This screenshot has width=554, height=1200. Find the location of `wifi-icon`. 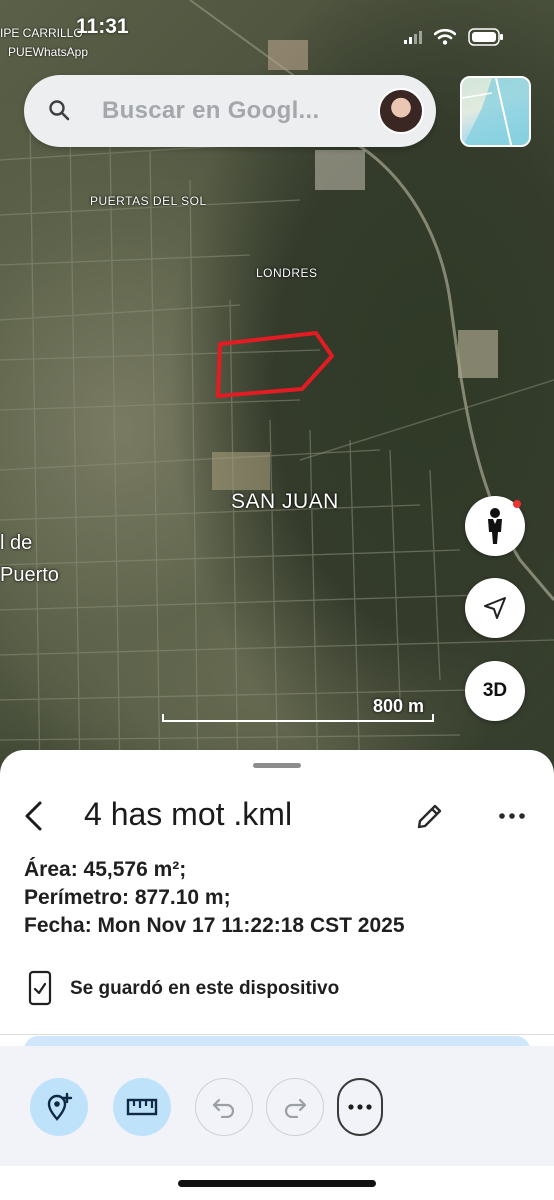

wifi-icon is located at coordinates (445, 37).